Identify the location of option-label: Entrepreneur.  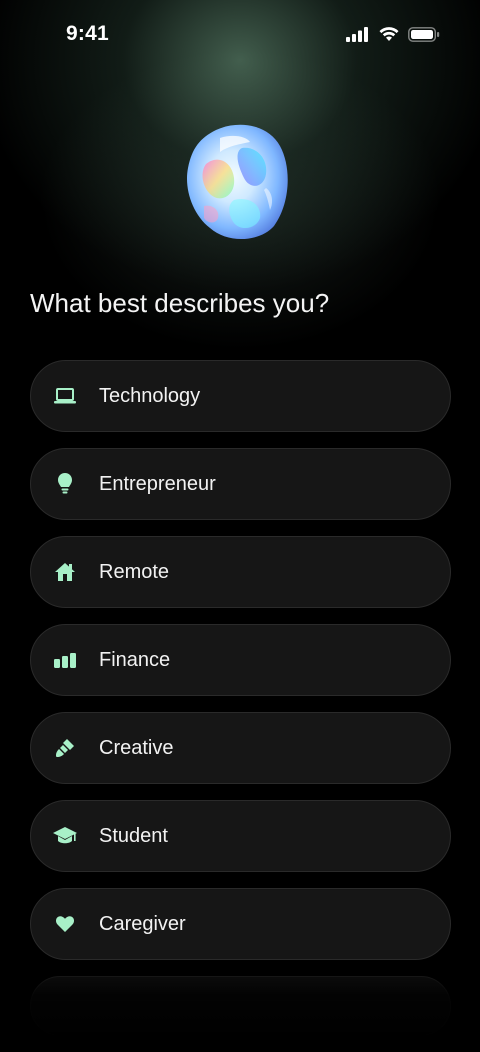
(157, 483).